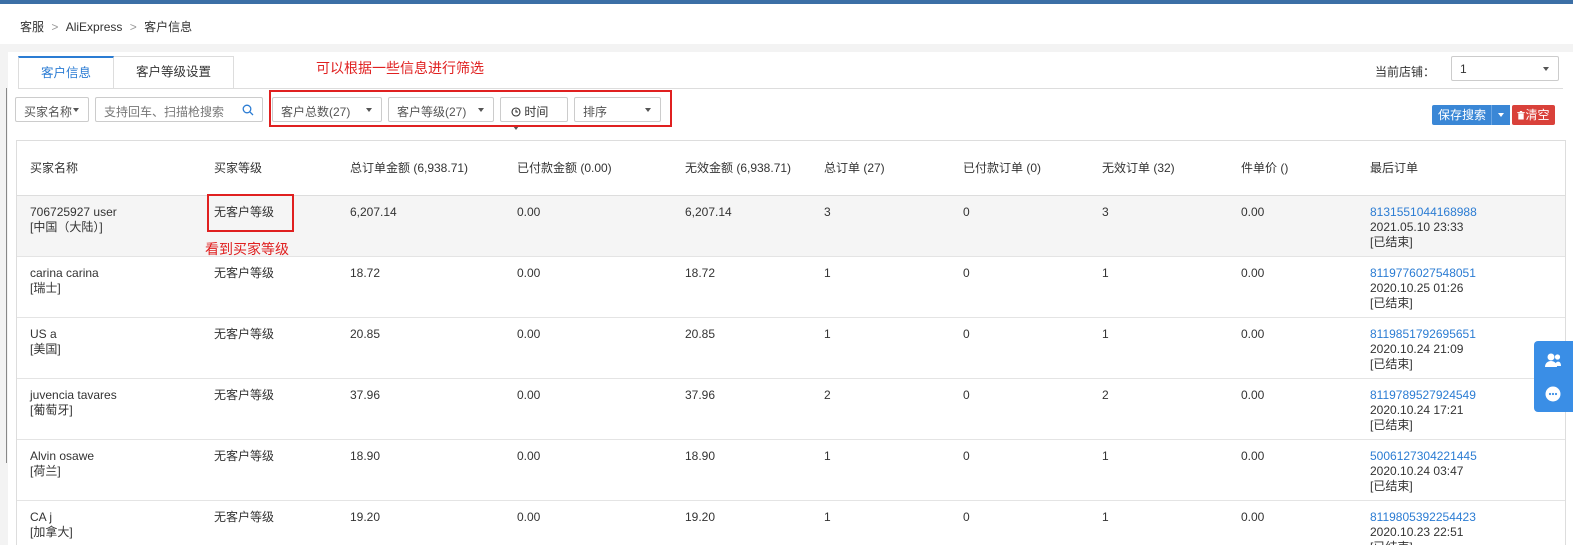 Image resolution: width=1573 pixels, height=545 pixels. What do you see at coordinates (420, 470) in the screenshot?
I see `cell-total: 18.90` at bounding box center [420, 470].